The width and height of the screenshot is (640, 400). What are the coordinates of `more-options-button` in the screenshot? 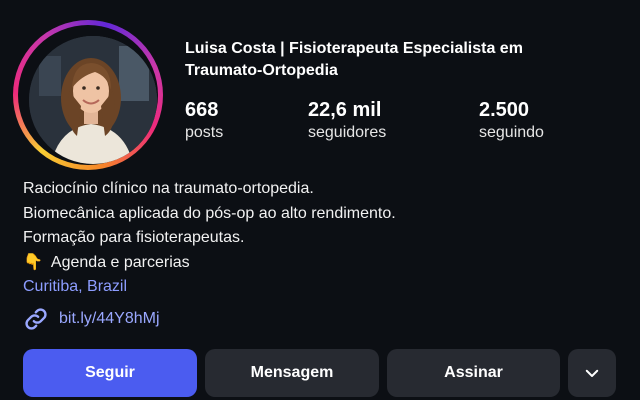 It's located at (592, 373).